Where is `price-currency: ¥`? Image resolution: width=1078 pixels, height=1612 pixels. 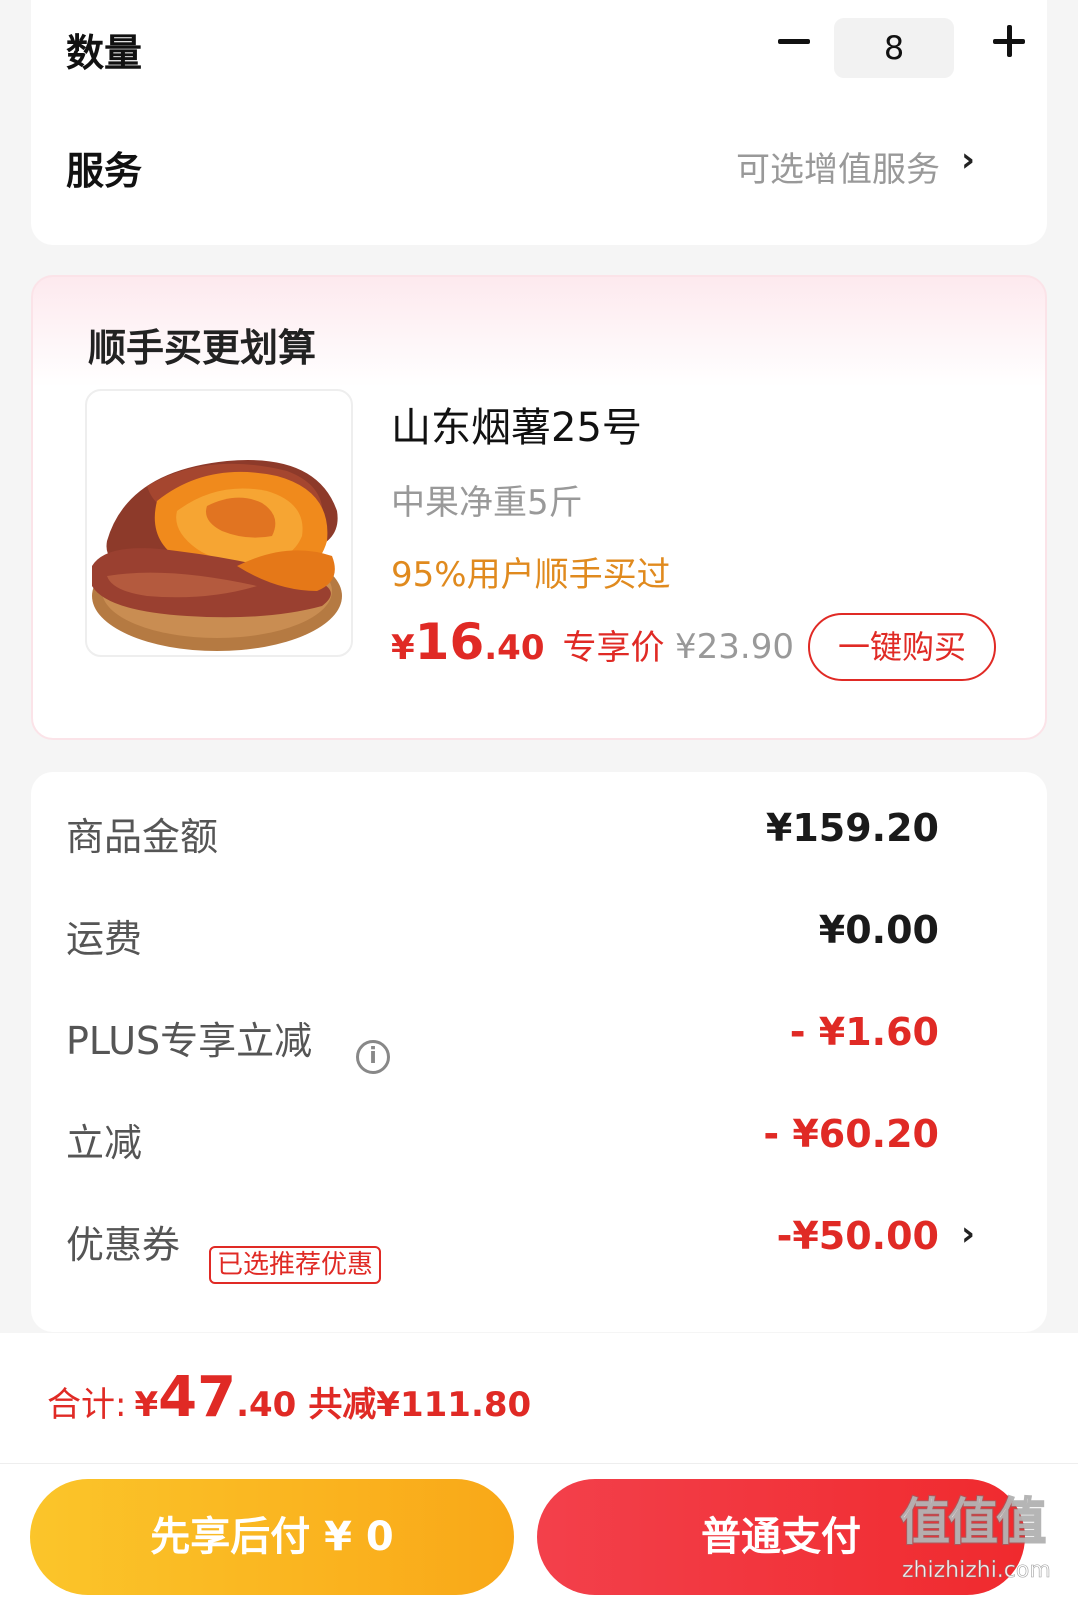
price-currency: ¥ is located at coordinates (403, 648).